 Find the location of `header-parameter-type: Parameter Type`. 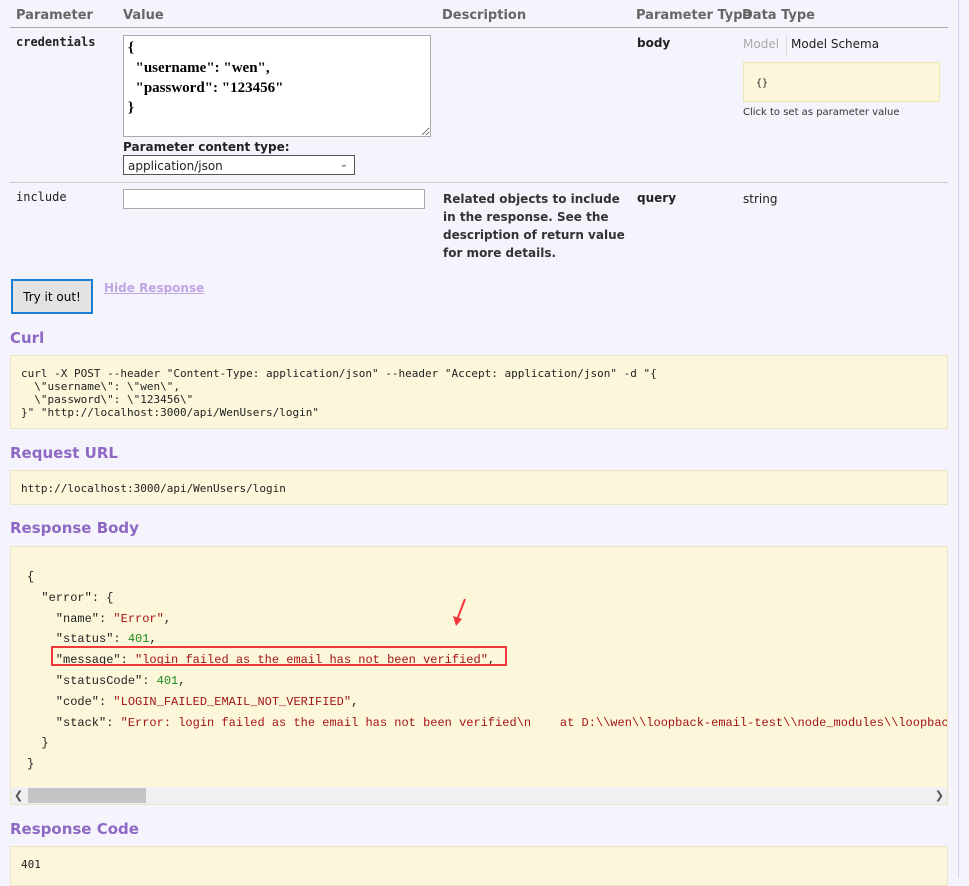

header-parameter-type: Parameter Type is located at coordinates (694, 15).